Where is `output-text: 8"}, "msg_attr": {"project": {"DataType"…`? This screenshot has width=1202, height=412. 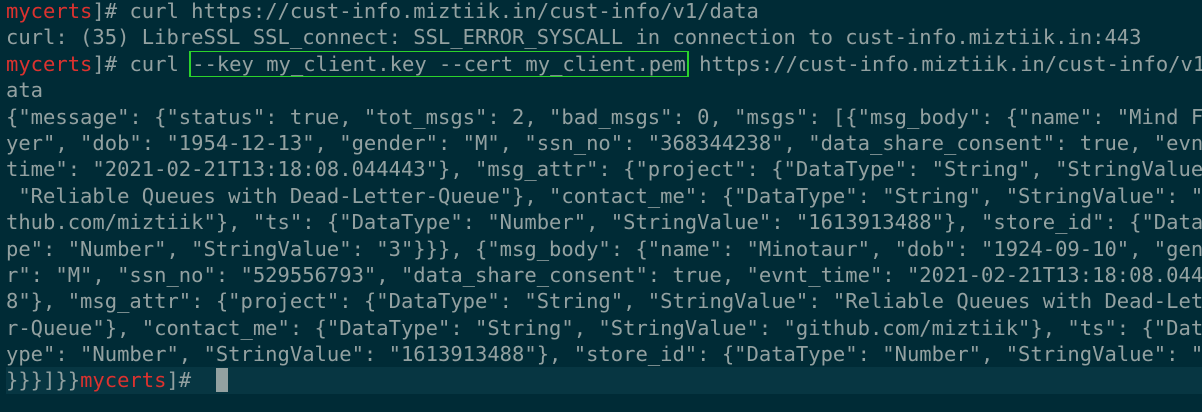
output-text: 8"}, "msg_attr": {"project": {"DataType"… is located at coordinates (604, 301).